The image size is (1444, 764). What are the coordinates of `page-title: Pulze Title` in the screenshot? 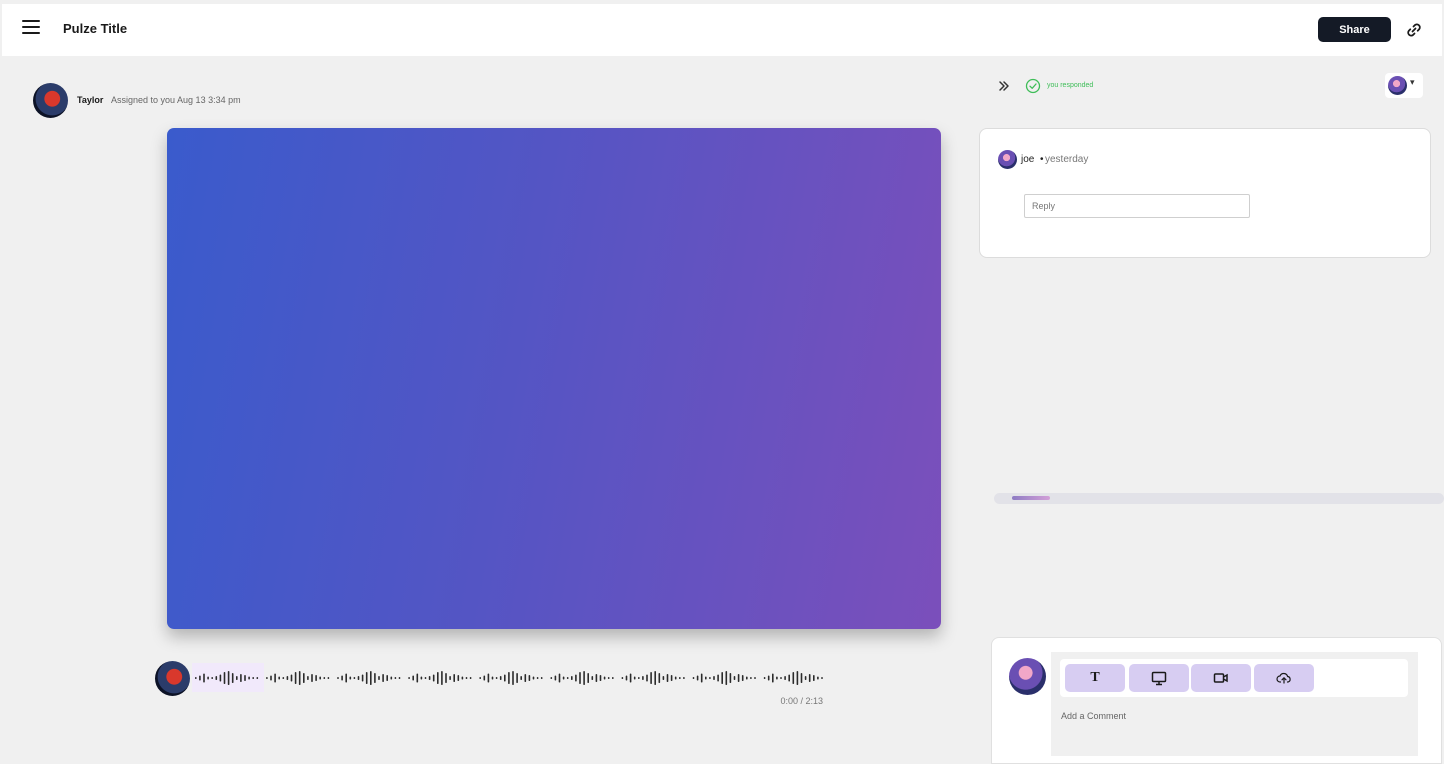 It's located at (95, 28).